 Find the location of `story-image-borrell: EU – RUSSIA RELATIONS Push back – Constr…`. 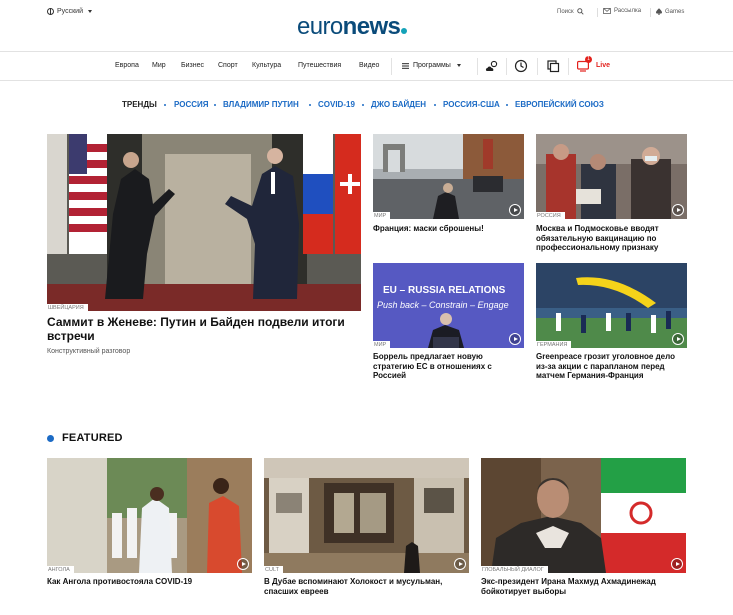

story-image-borrell: EU – RUSSIA RELATIONS Push back – Constr… is located at coordinates (448, 305).